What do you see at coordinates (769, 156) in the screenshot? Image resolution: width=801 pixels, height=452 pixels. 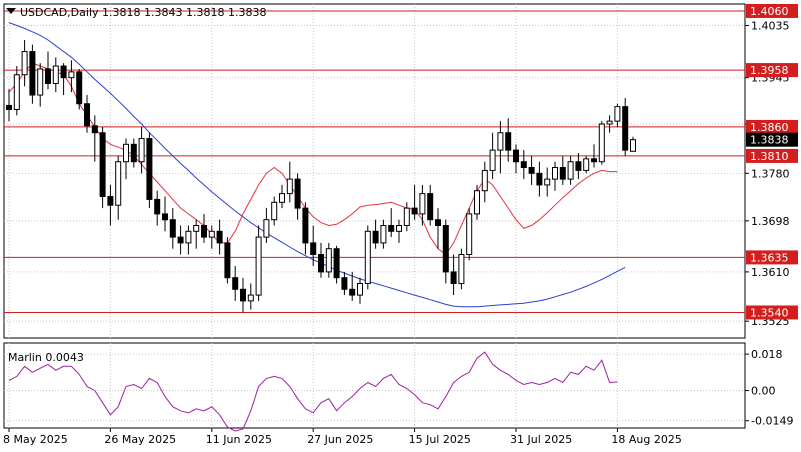 I see `level-tag-label: 1.3810` at bounding box center [769, 156].